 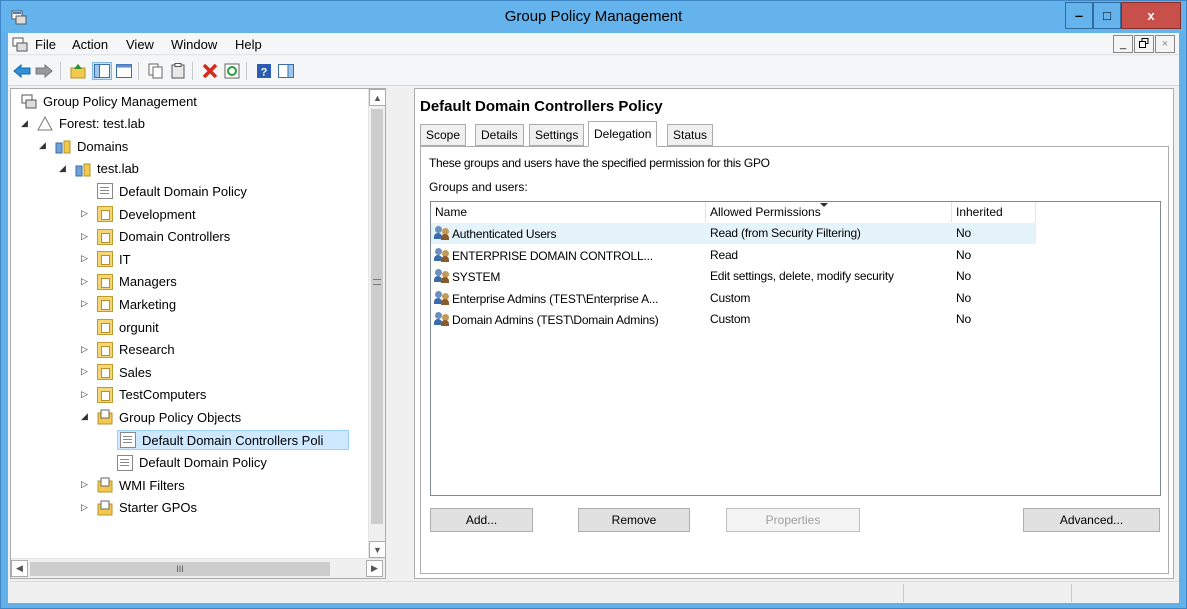 I want to click on hscroll-thumb: III, so click(x=180, y=569).